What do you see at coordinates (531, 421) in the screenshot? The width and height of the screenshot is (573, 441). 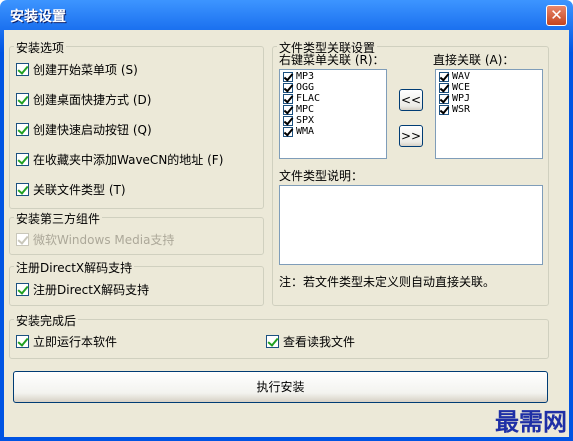 I see `watermark-text: 最需网` at bounding box center [531, 421].